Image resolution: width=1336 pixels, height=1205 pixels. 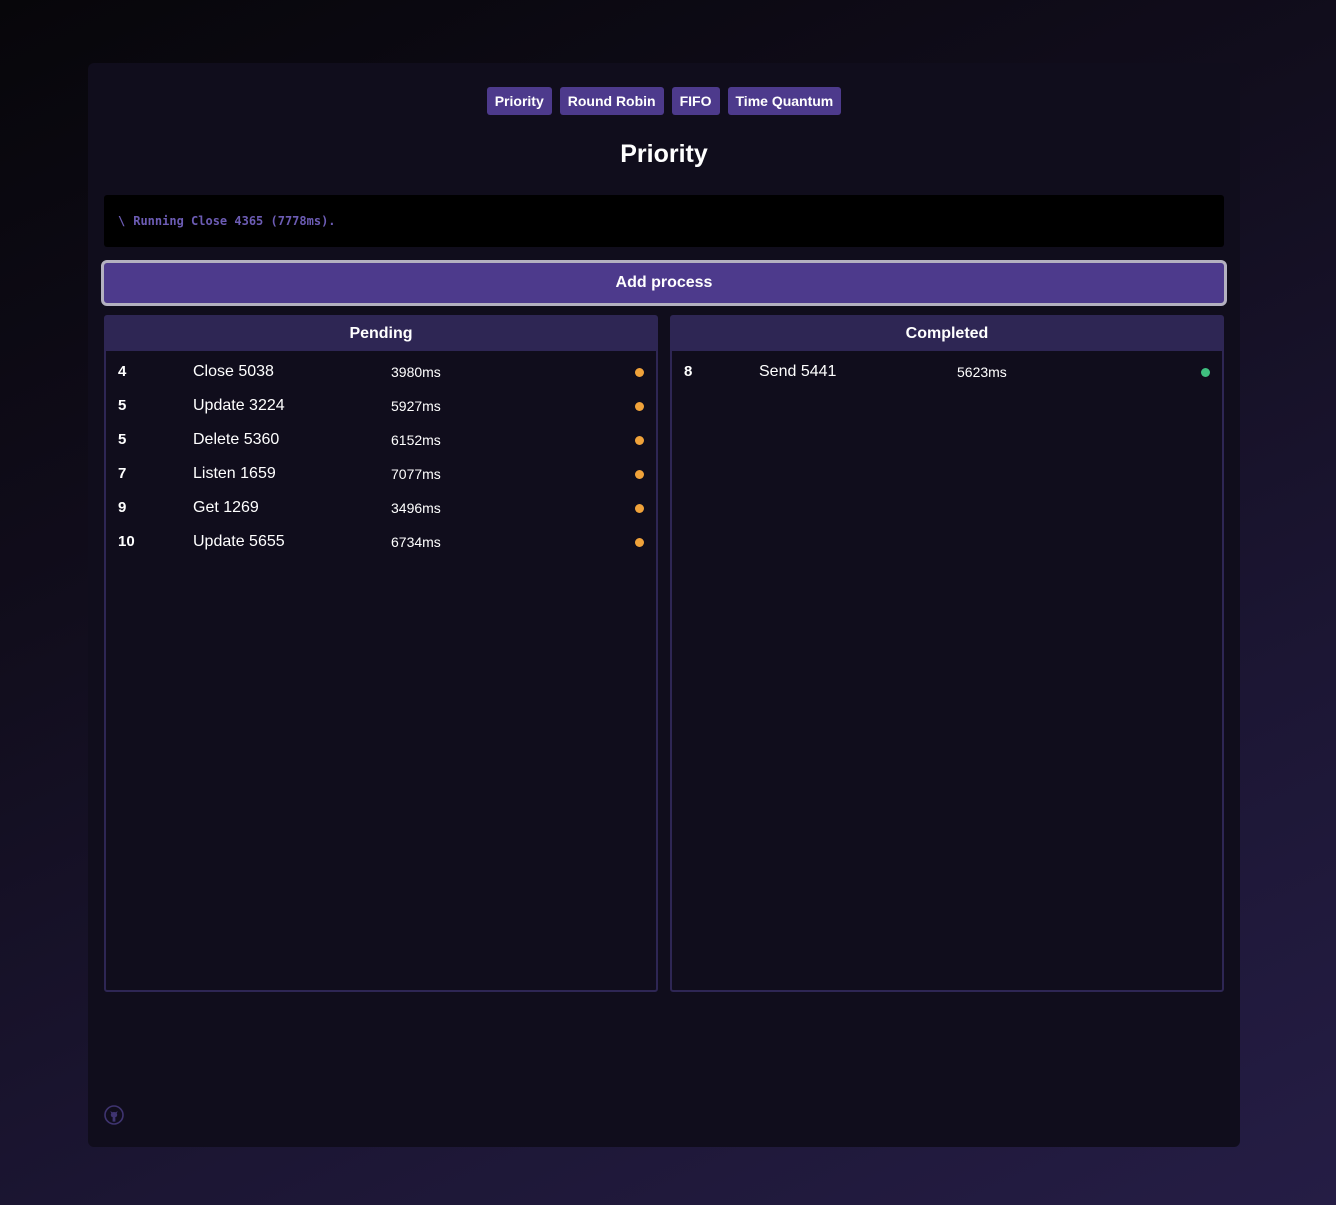 I want to click on list-item: 10 Update 5655 6734ms, so click(x=381, y=542).